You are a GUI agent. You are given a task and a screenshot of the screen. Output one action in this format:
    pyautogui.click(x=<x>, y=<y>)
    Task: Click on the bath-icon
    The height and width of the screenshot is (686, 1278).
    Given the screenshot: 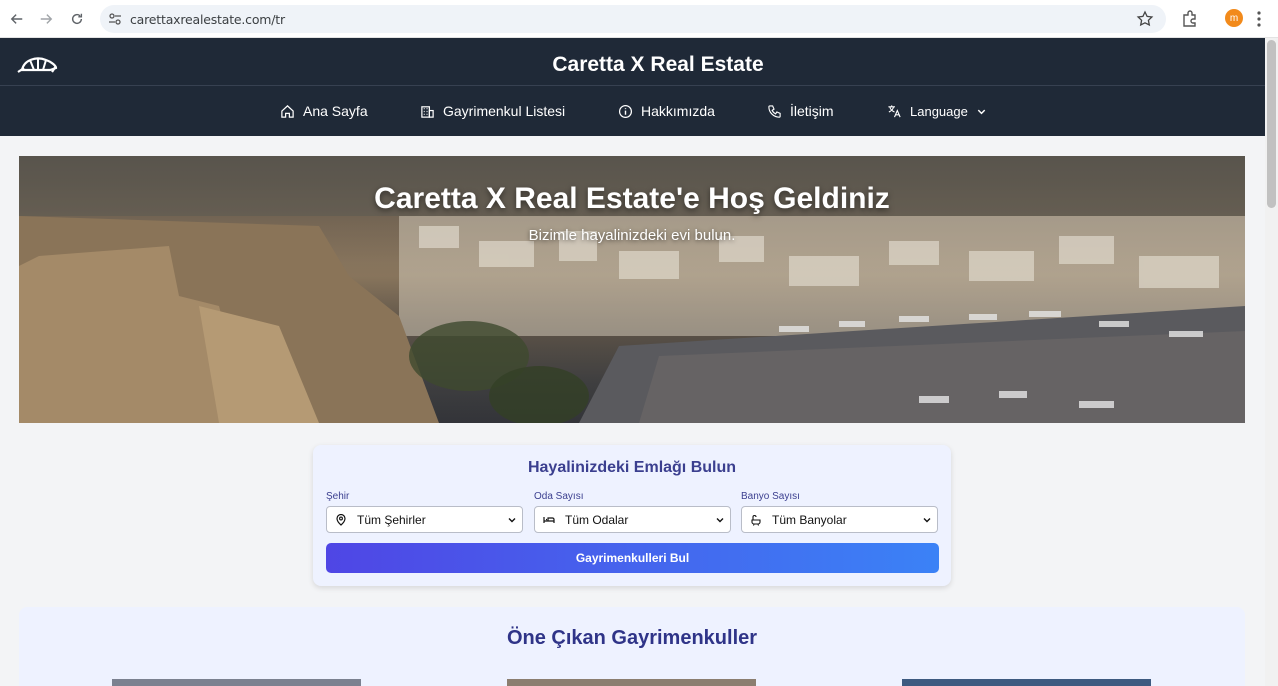 What is the action you would take?
    pyautogui.click(x=756, y=520)
    